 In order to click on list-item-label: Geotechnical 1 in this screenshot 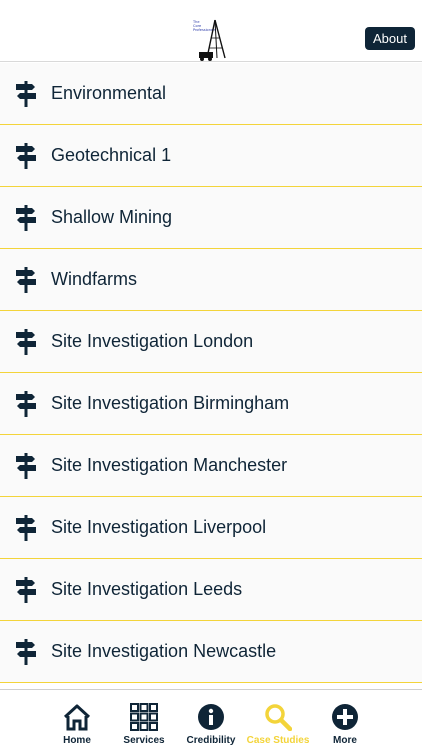, I will do `click(111, 155)`.